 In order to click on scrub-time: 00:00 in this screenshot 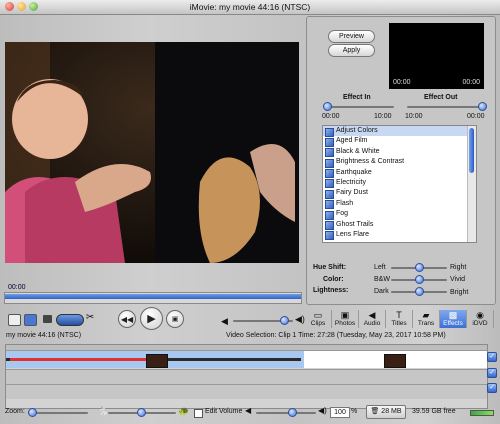, I will do `click(17, 287)`.